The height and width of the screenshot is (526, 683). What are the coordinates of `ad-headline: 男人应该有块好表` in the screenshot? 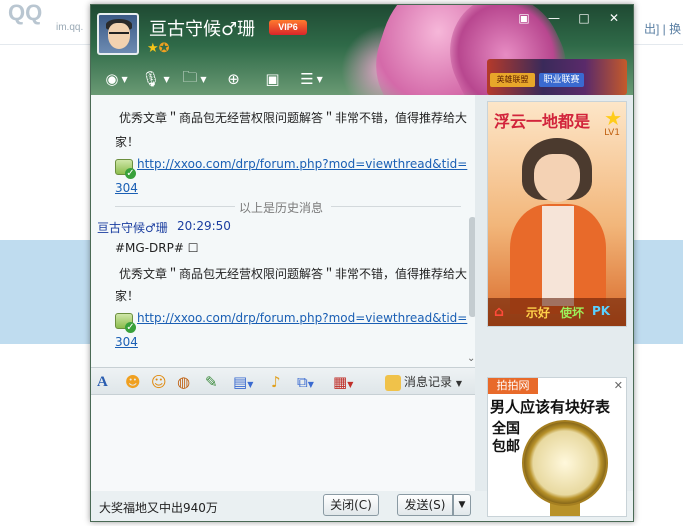 It's located at (550, 407).